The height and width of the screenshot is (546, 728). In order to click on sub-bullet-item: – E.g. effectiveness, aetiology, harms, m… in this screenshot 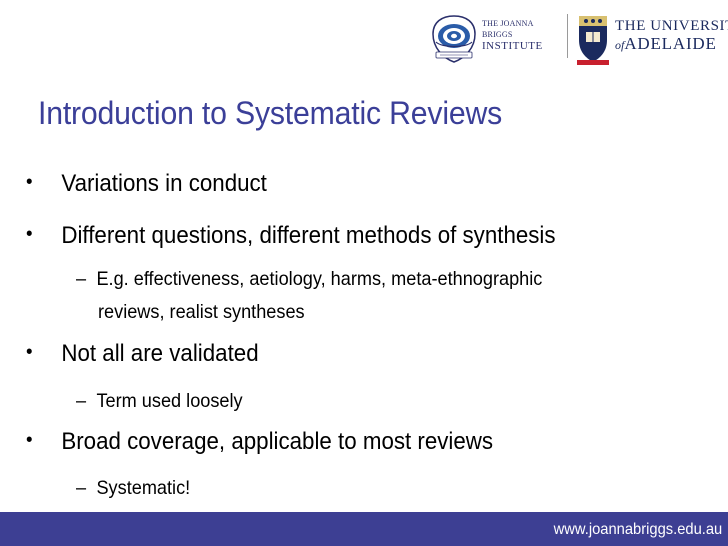, I will do `click(309, 279)`.